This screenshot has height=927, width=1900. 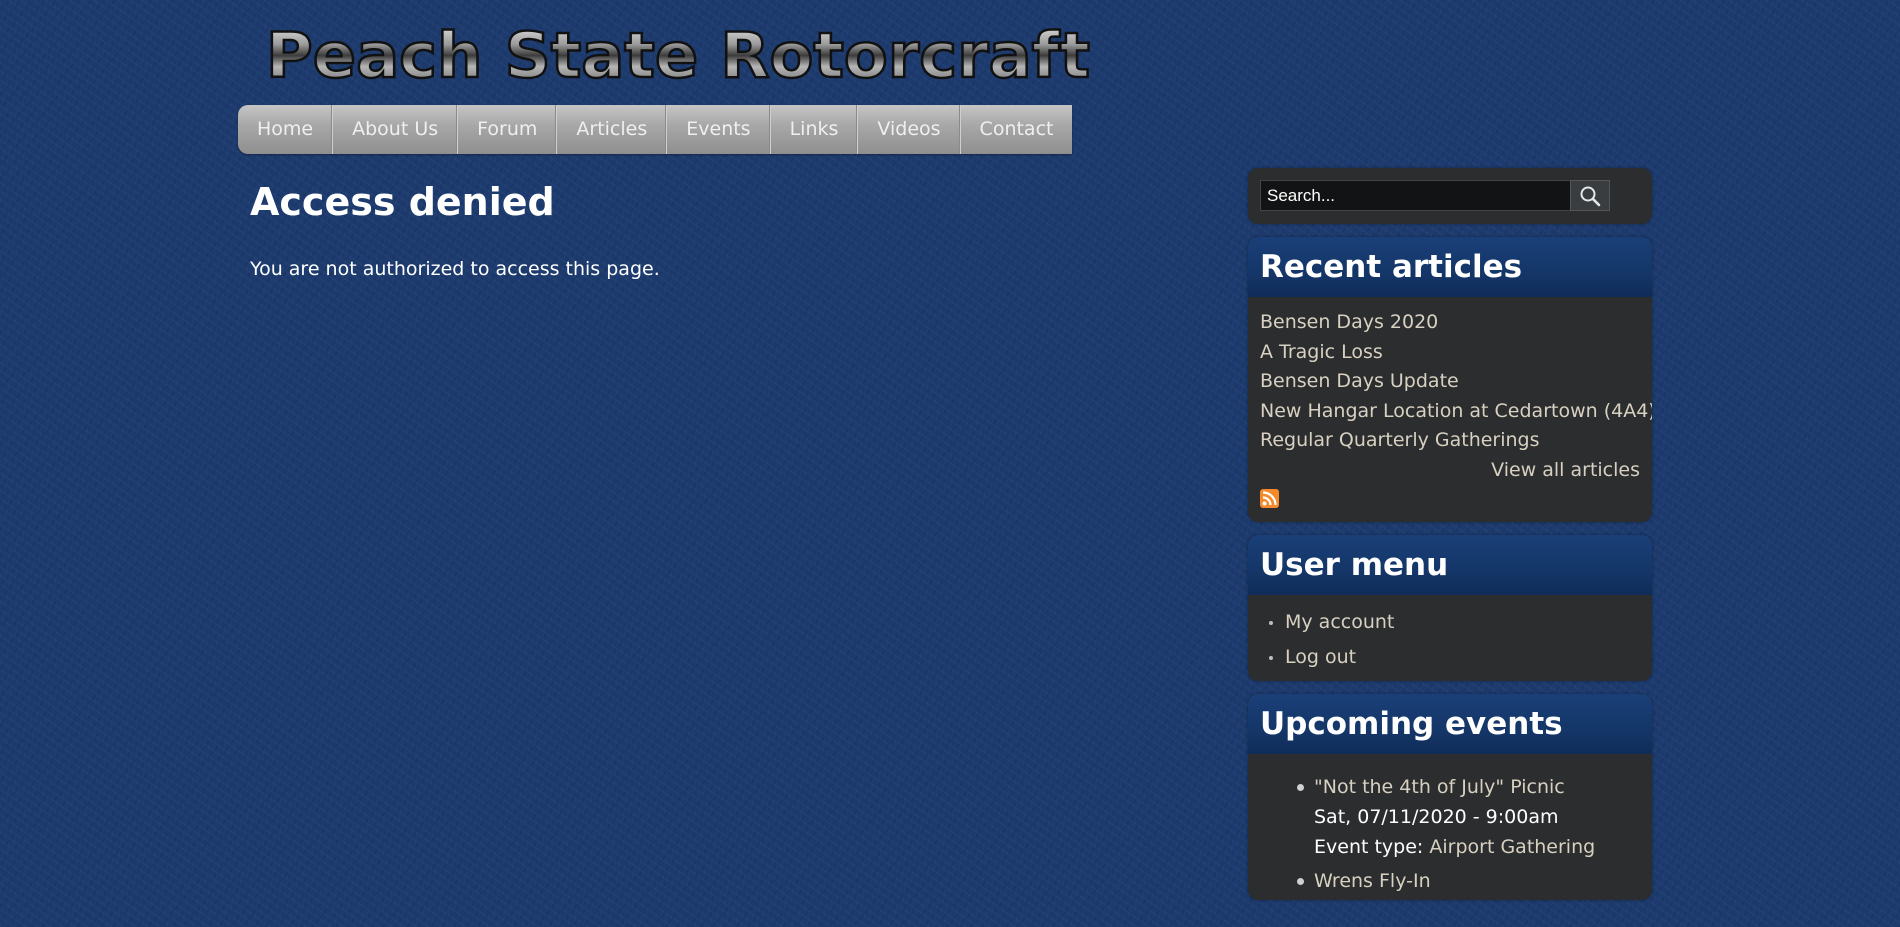 What do you see at coordinates (1436, 816) in the screenshot?
I see `event-date: Sat, 07/11/2020 - 9:00am` at bounding box center [1436, 816].